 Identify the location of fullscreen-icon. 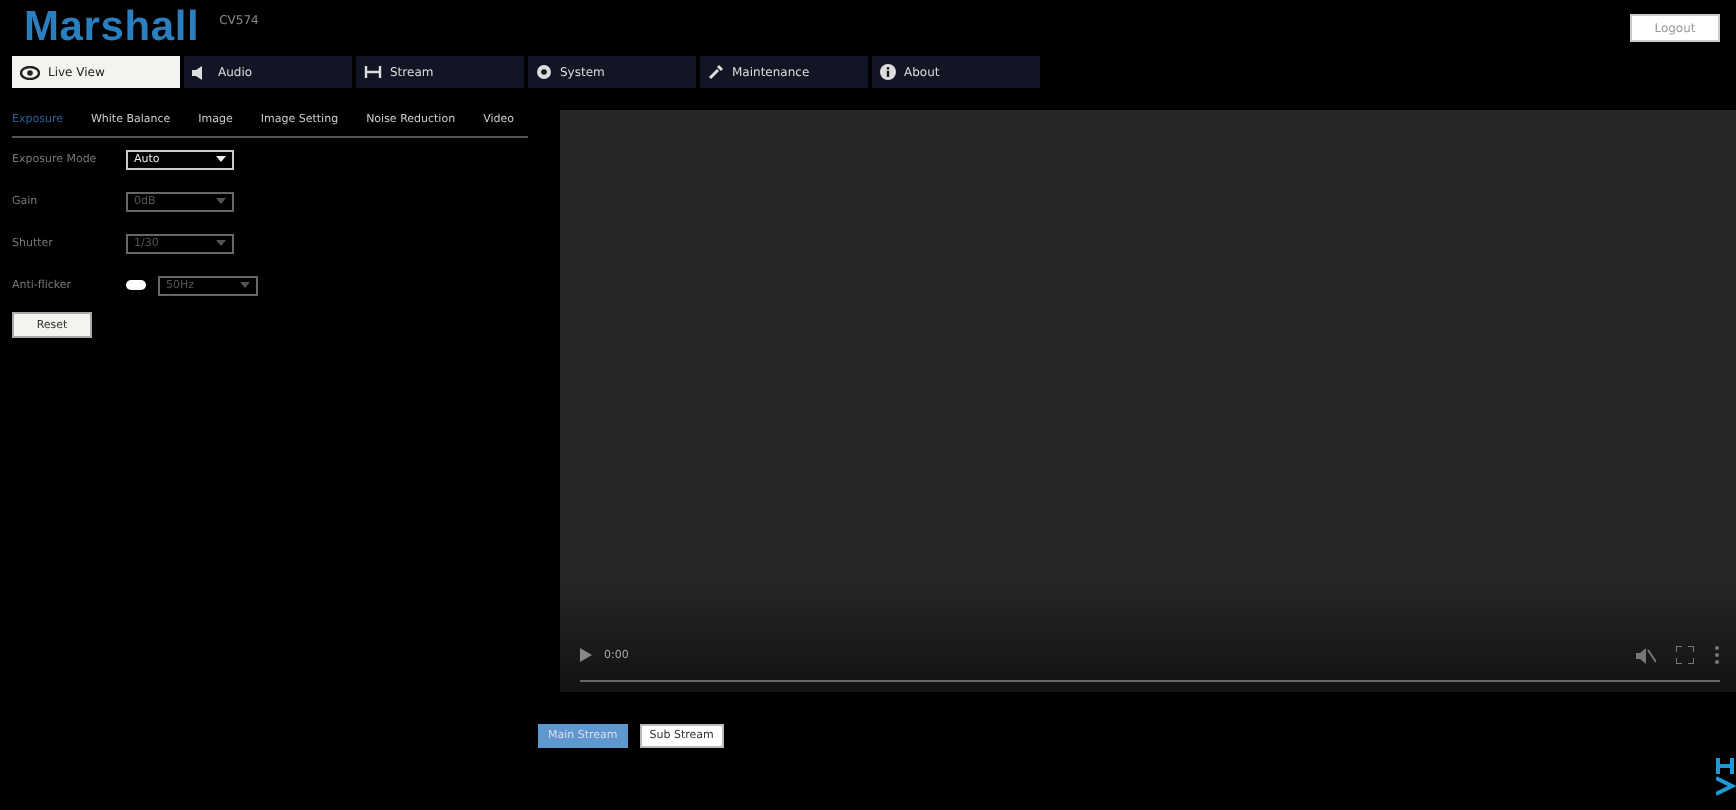
(1685, 655).